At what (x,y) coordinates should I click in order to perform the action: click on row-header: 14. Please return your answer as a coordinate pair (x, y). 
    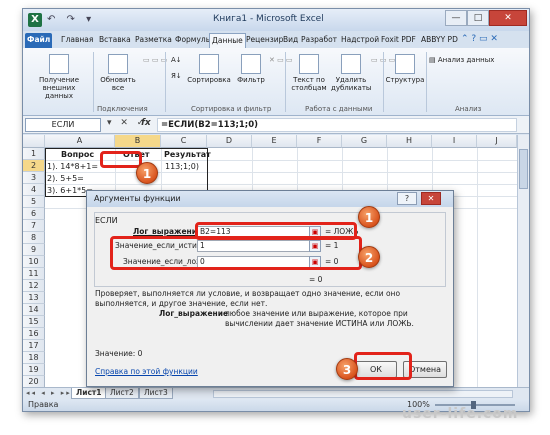
    Looking at the image, I should click on (34, 310).